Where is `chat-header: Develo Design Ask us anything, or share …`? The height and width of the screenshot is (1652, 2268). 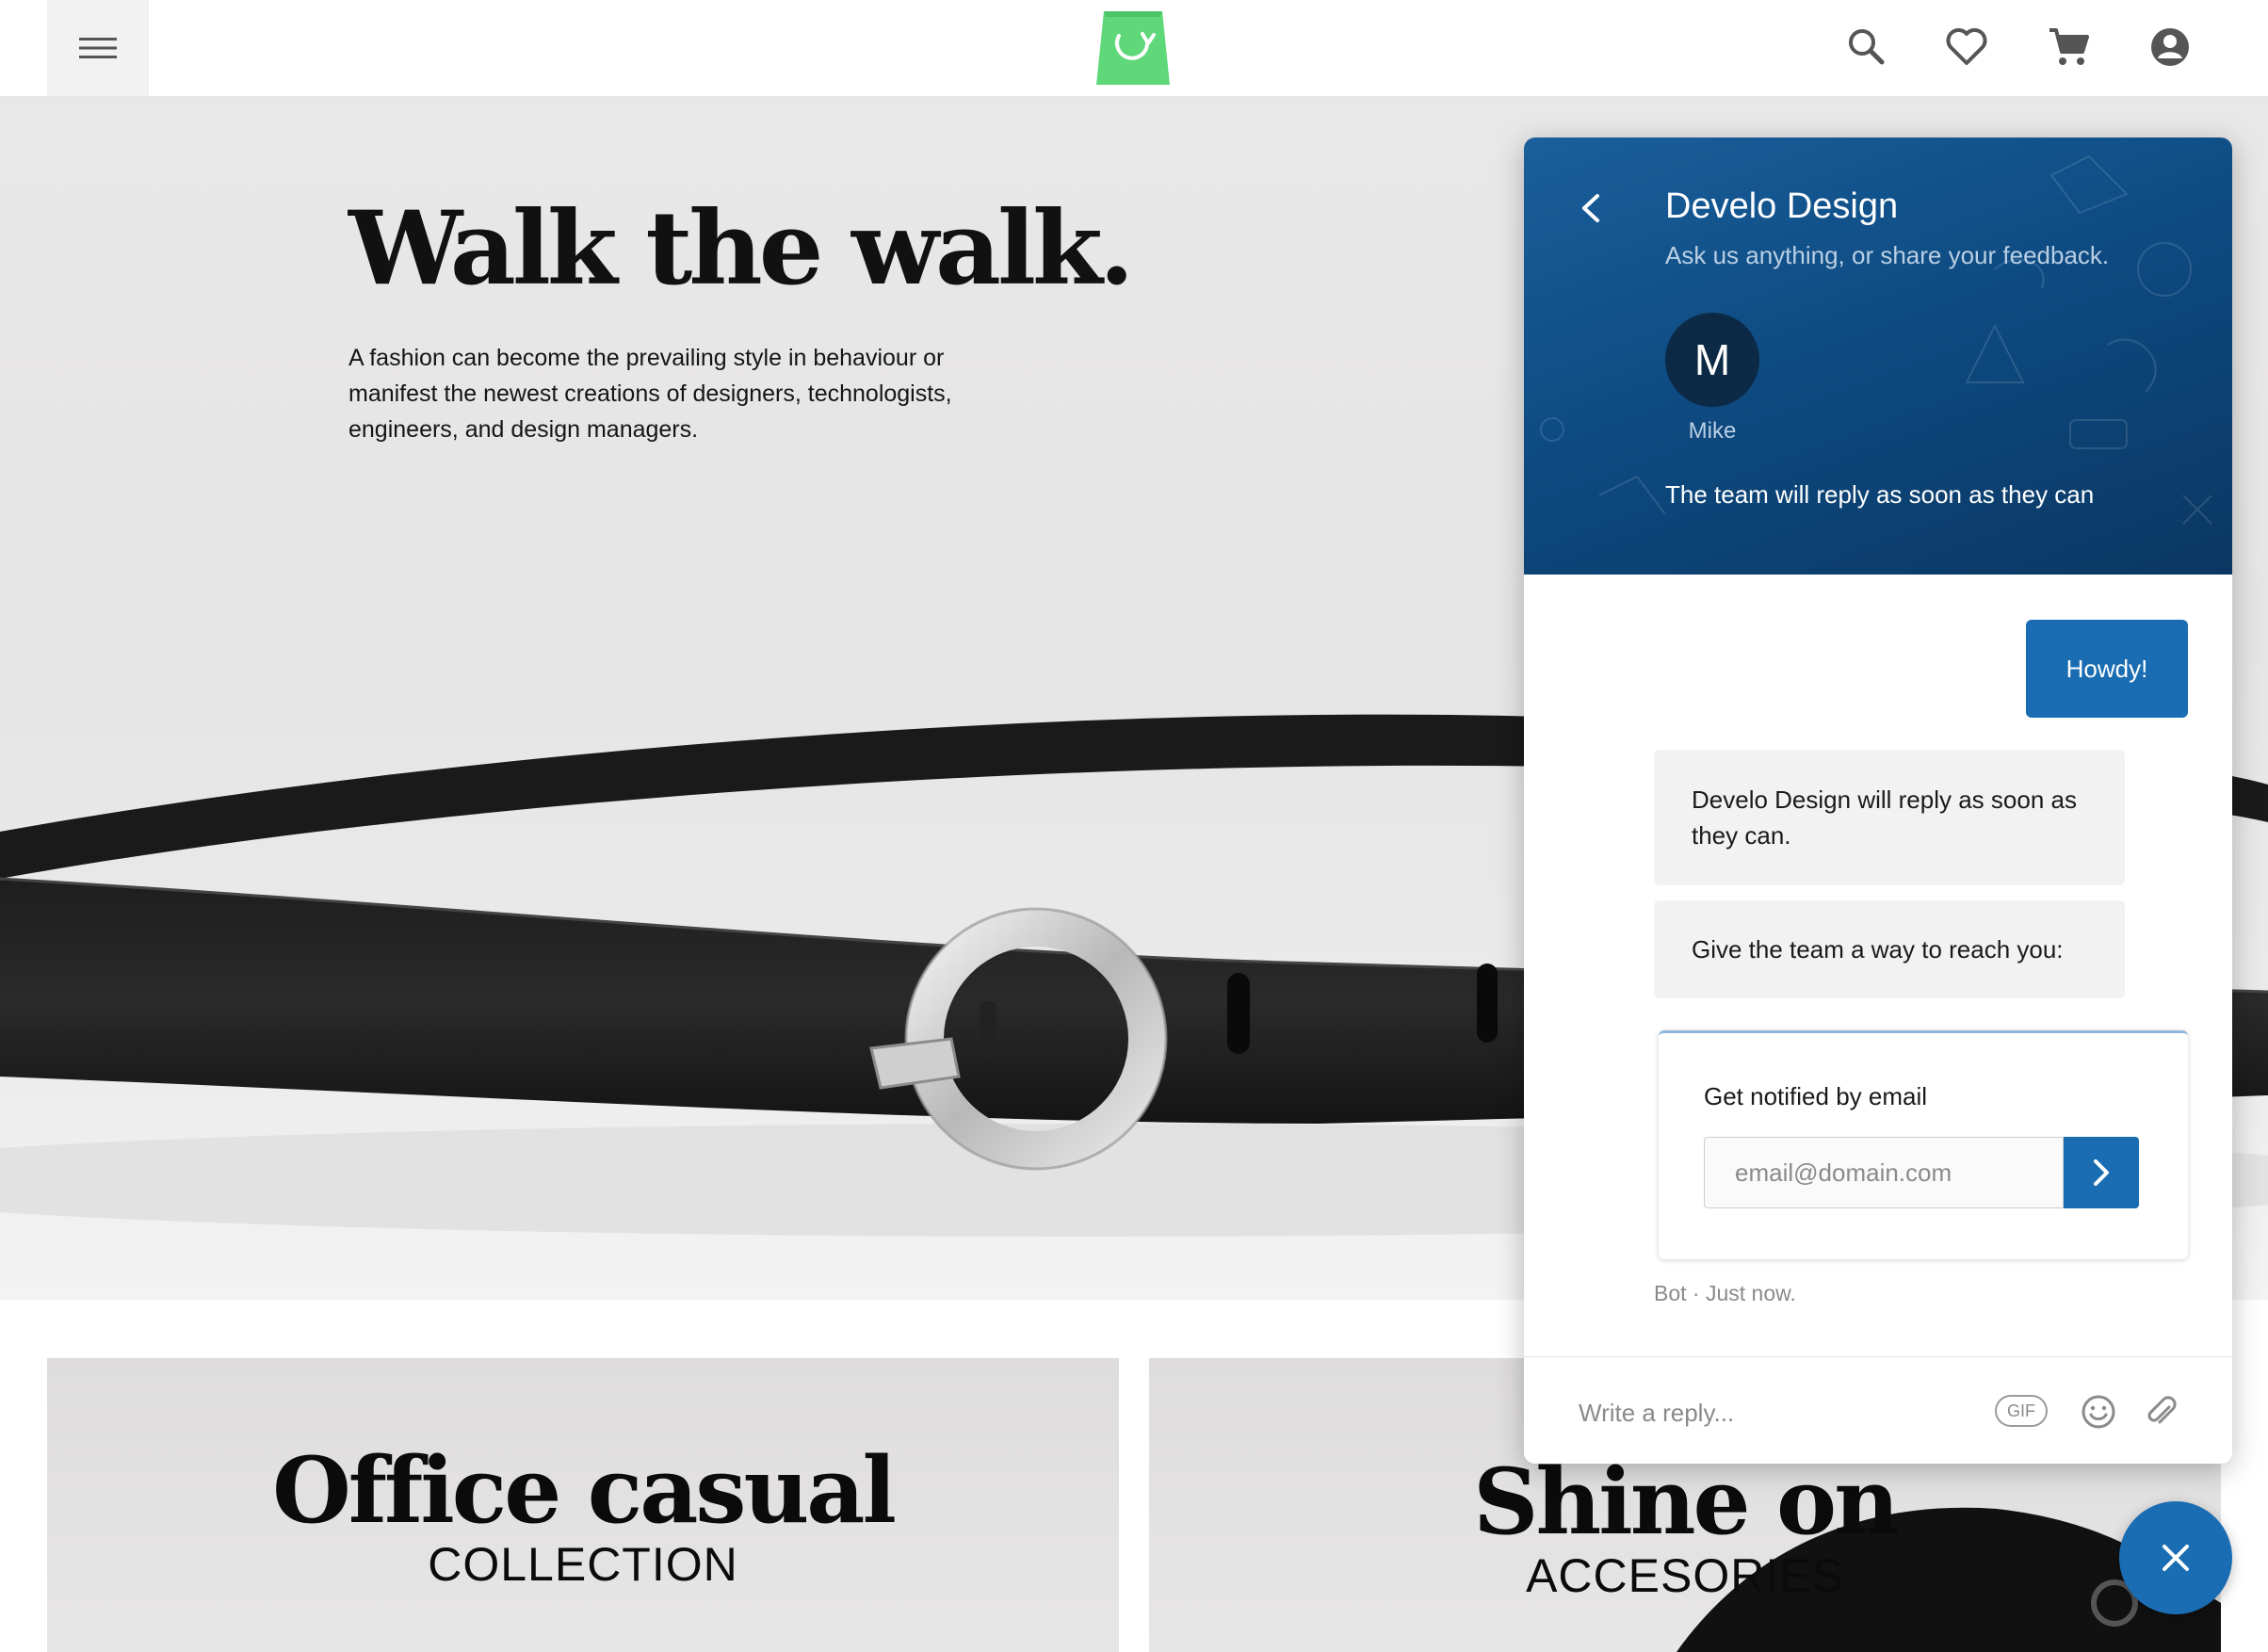
chat-header: Develo Design Ask us anything, or share … is located at coordinates (1878, 356).